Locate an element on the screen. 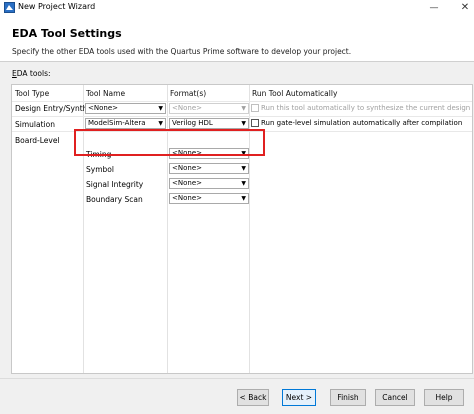 The height and width of the screenshot is (414, 474). eda-tools-label: EDA tools: is located at coordinates (31, 73).